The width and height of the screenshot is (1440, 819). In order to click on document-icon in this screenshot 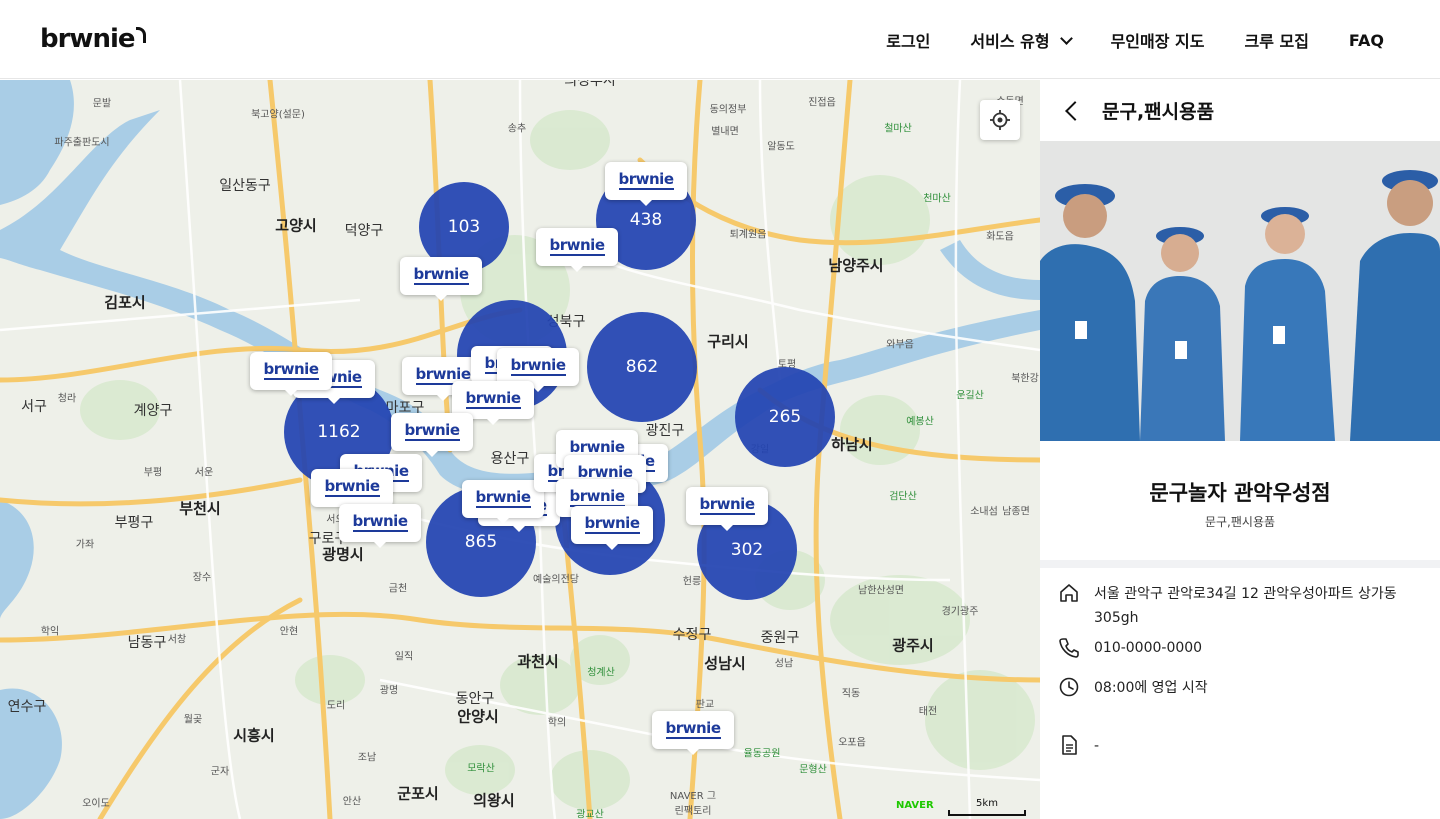, I will do `click(1069, 745)`.